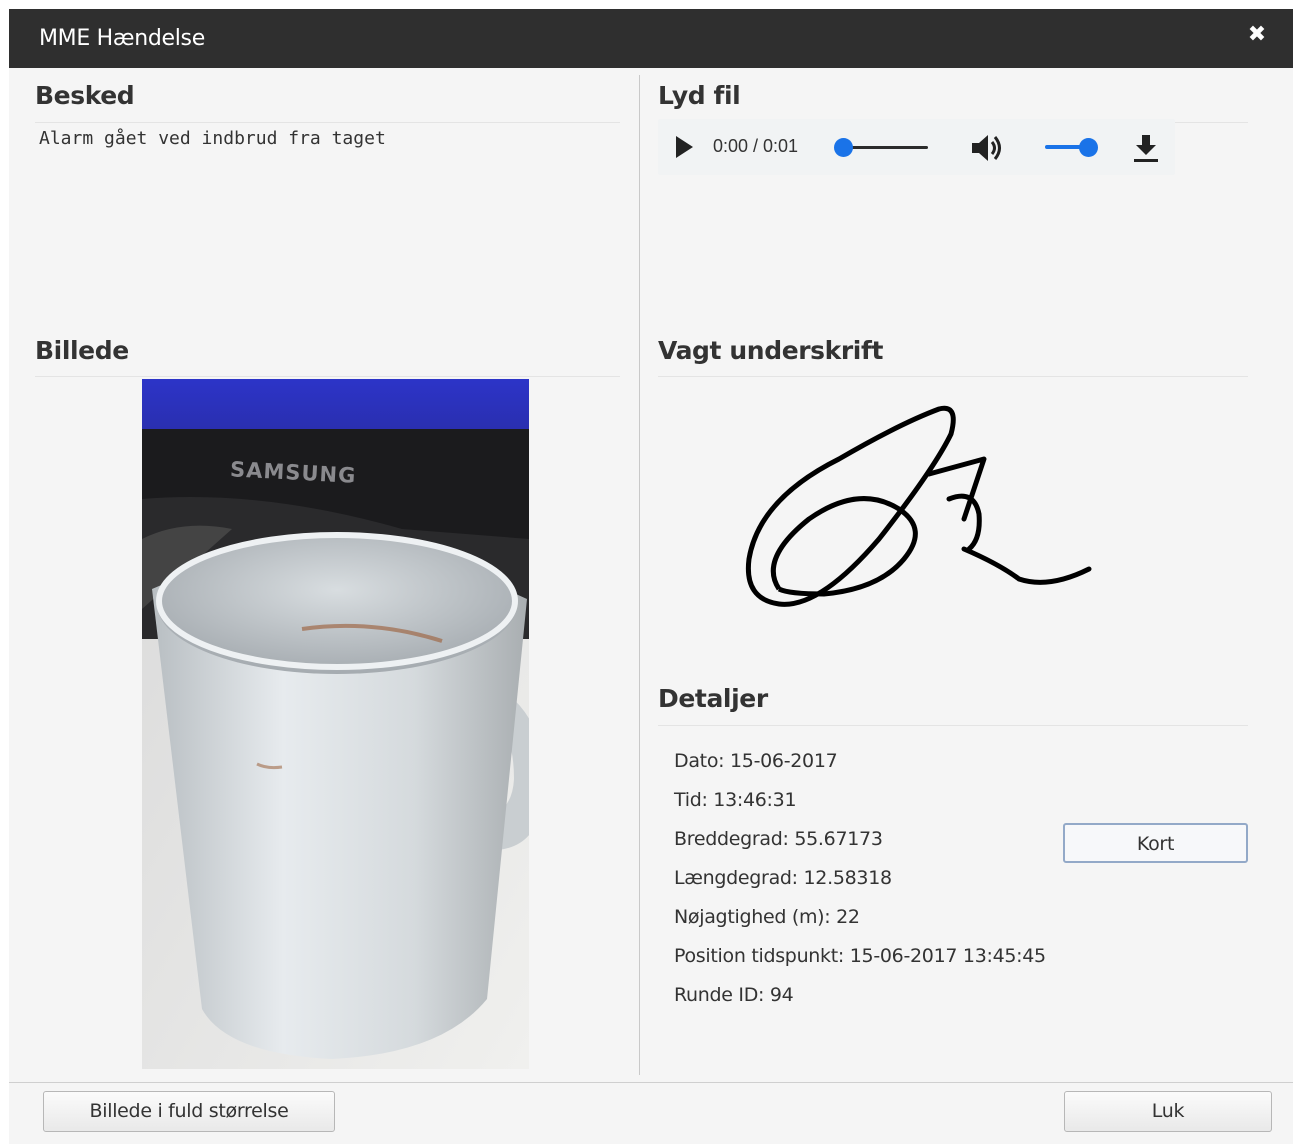 The height and width of the screenshot is (1144, 1293). What do you see at coordinates (189, 1111) in the screenshot?
I see `full-size-image-button: Billede i fuld størrelse` at bounding box center [189, 1111].